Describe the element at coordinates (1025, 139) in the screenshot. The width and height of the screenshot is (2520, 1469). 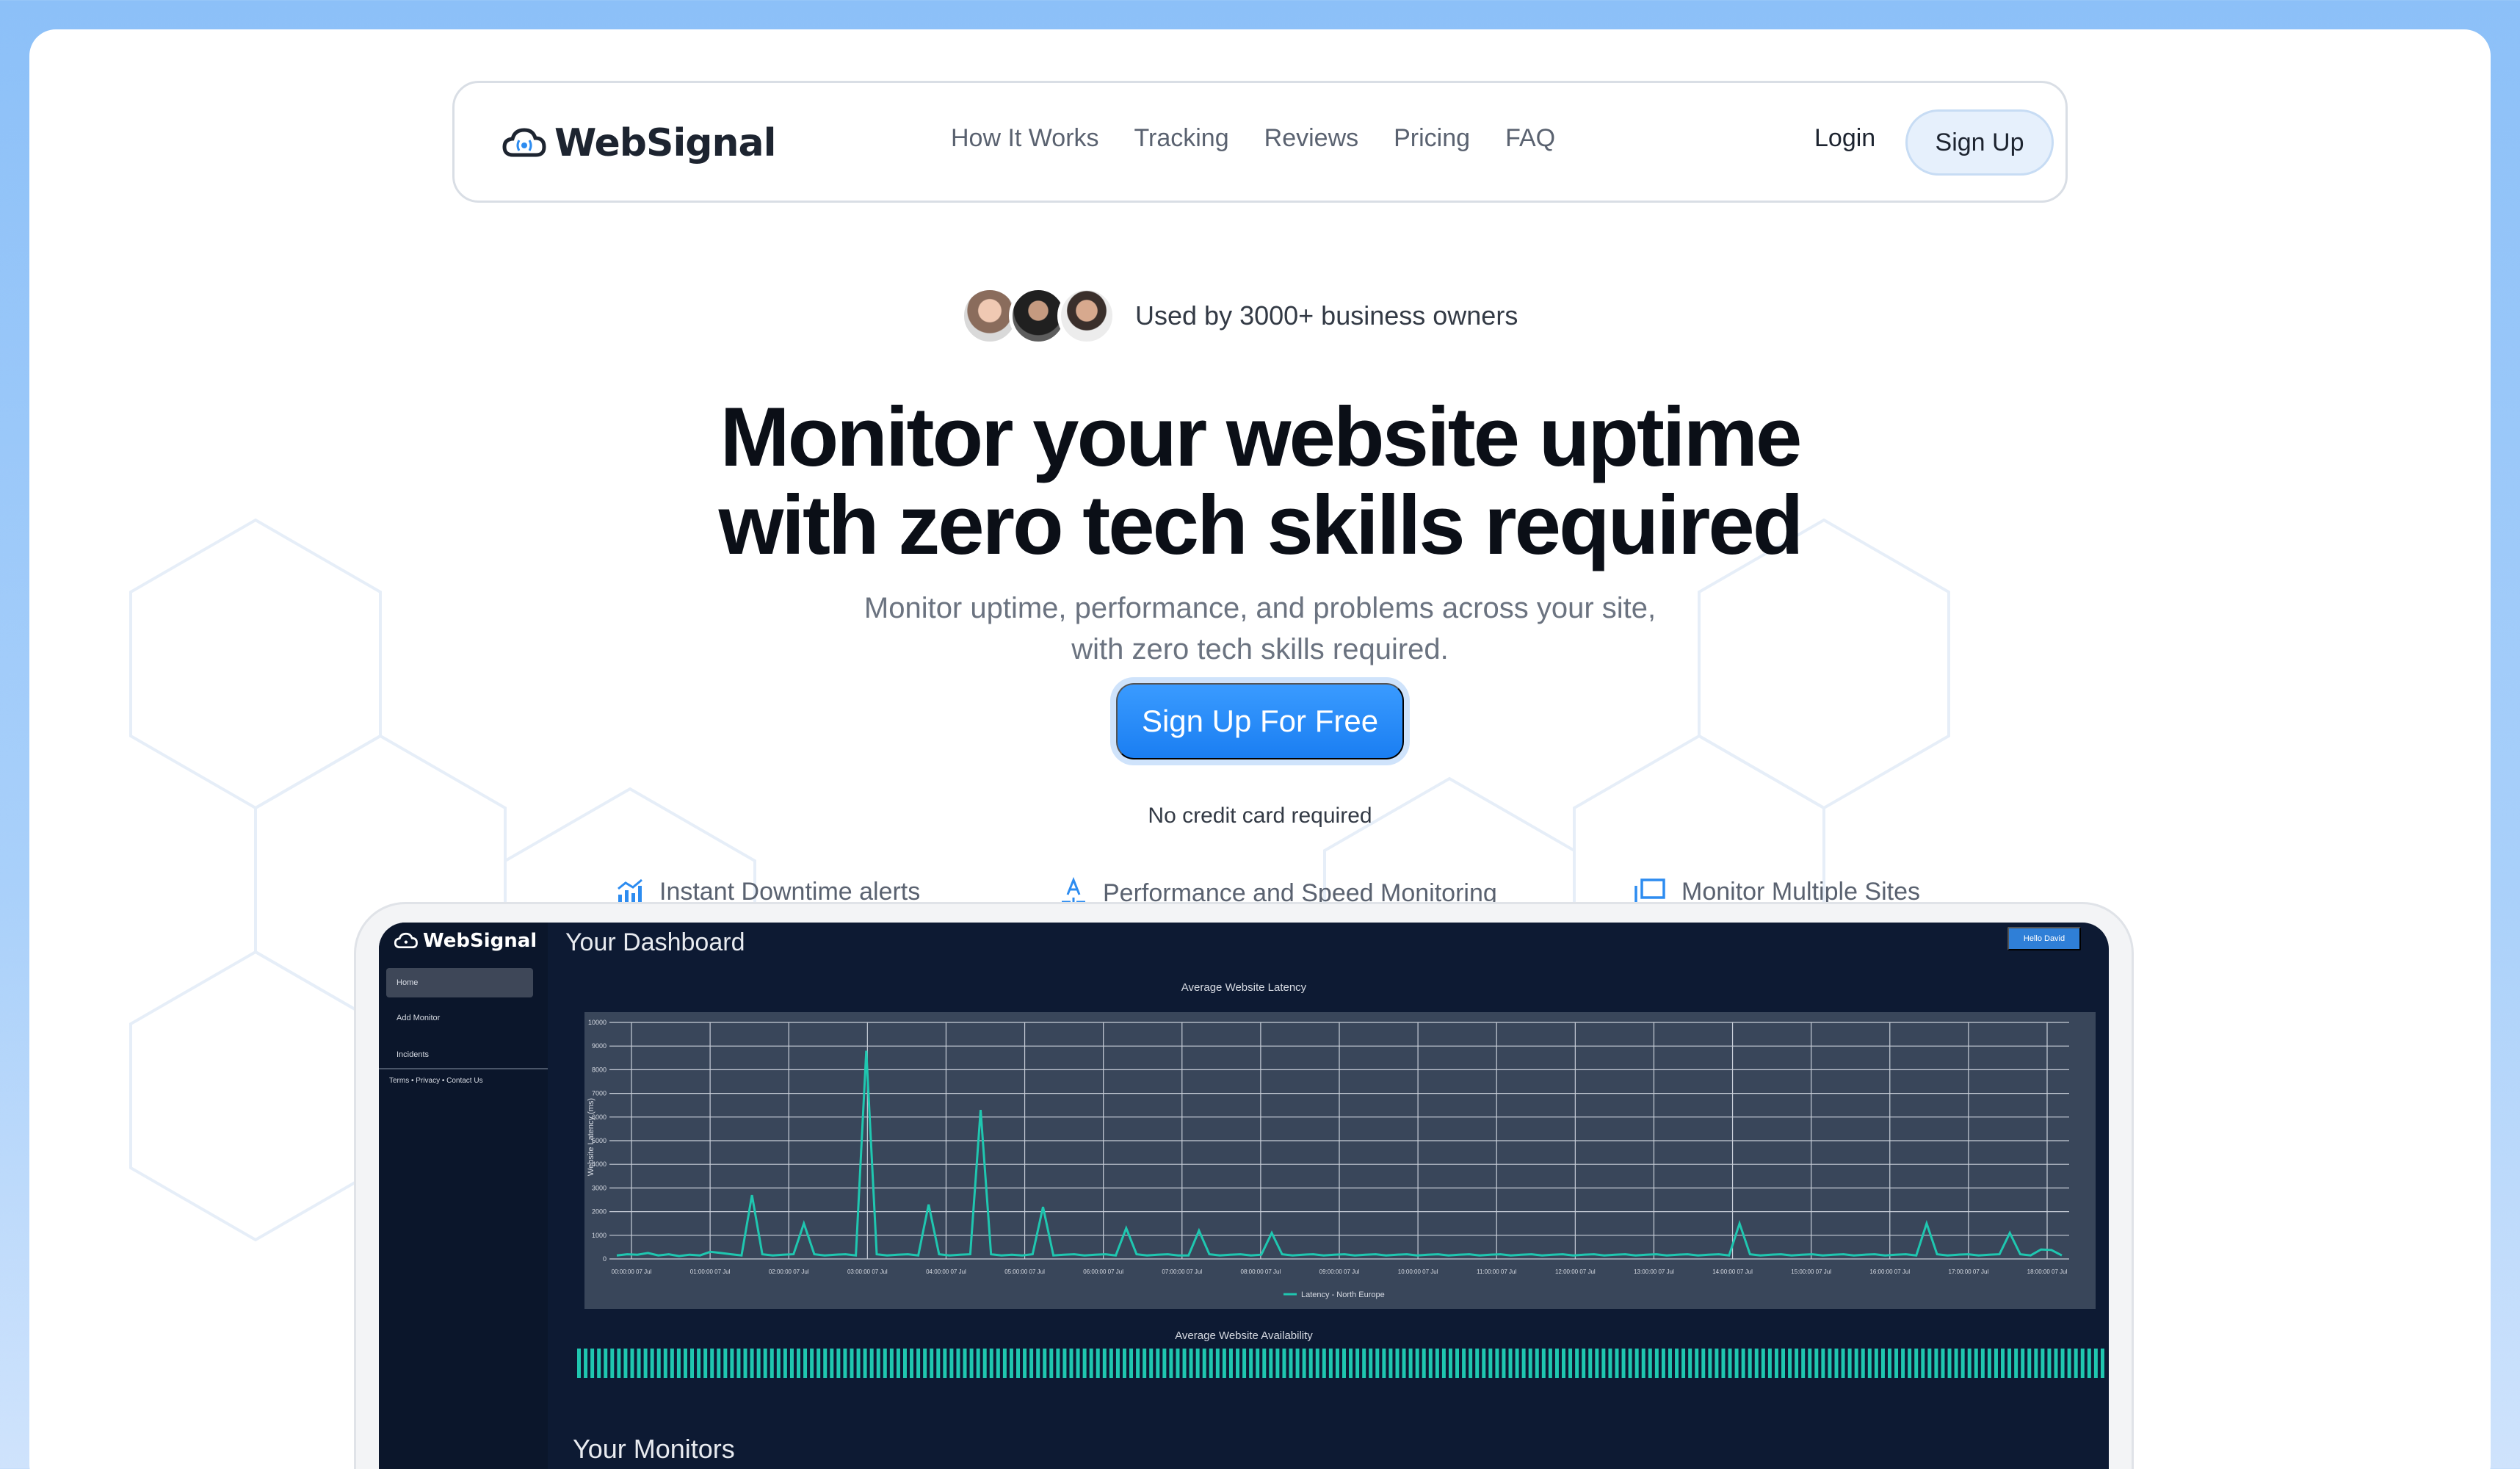
I see `nav-link-how-it-works: How It Works` at that location.